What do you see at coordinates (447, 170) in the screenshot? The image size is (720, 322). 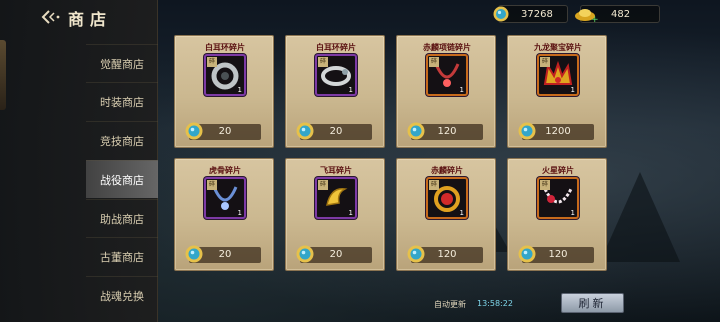 I see `item-name: 赤麟碎片` at bounding box center [447, 170].